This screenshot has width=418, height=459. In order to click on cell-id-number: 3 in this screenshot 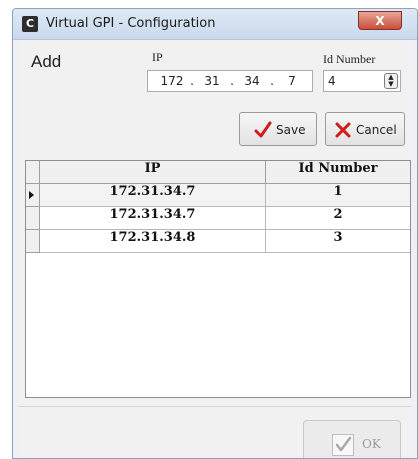, I will do `click(338, 241)`.